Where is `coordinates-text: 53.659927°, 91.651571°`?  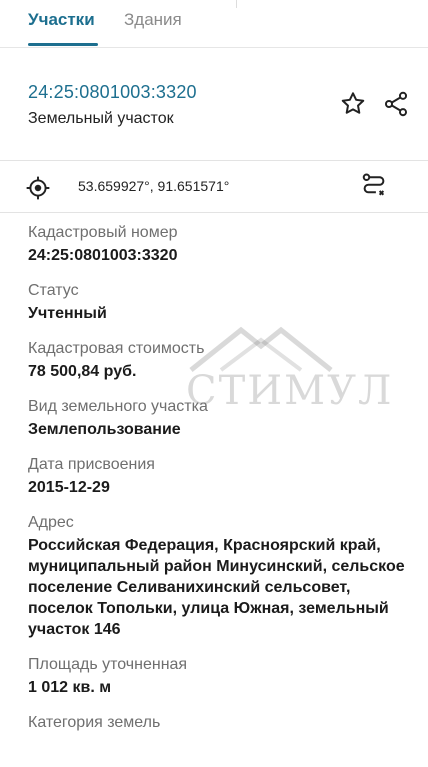 coordinates-text: 53.659927°, 91.651571° is located at coordinates (154, 186).